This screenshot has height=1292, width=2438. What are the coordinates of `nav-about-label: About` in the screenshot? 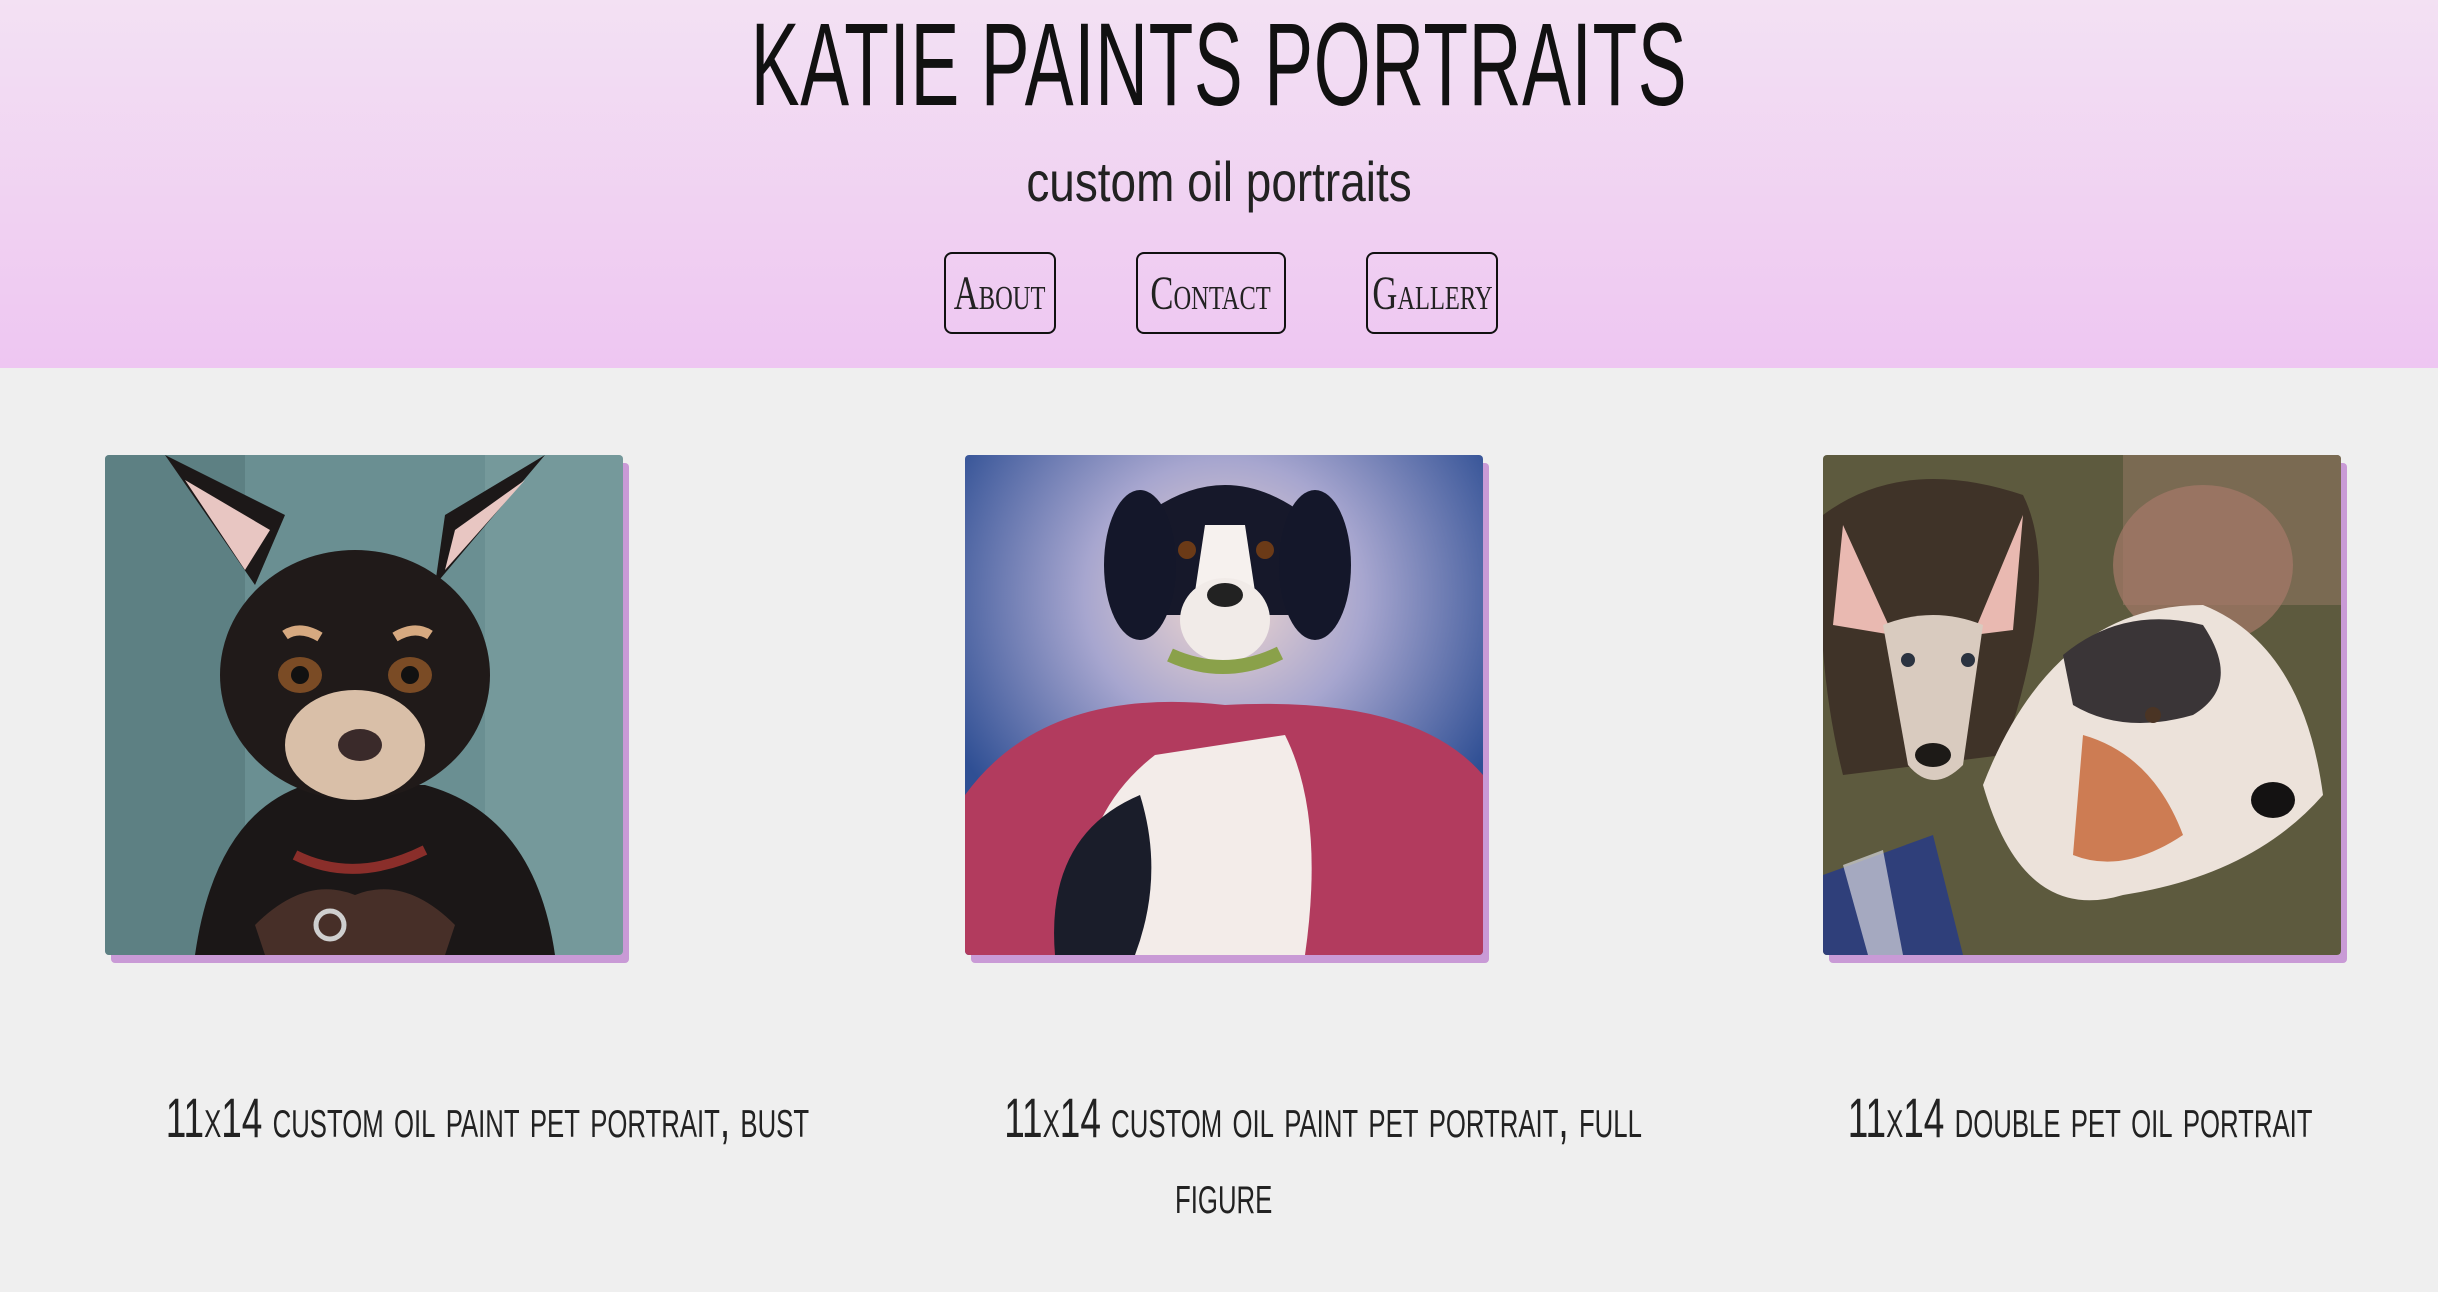 It's located at (1000, 293).